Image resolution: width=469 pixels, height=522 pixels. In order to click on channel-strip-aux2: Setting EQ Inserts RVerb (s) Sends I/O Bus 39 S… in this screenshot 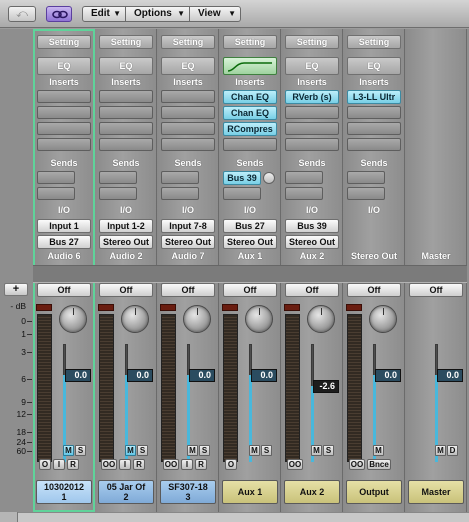, I will do `click(312, 270)`.